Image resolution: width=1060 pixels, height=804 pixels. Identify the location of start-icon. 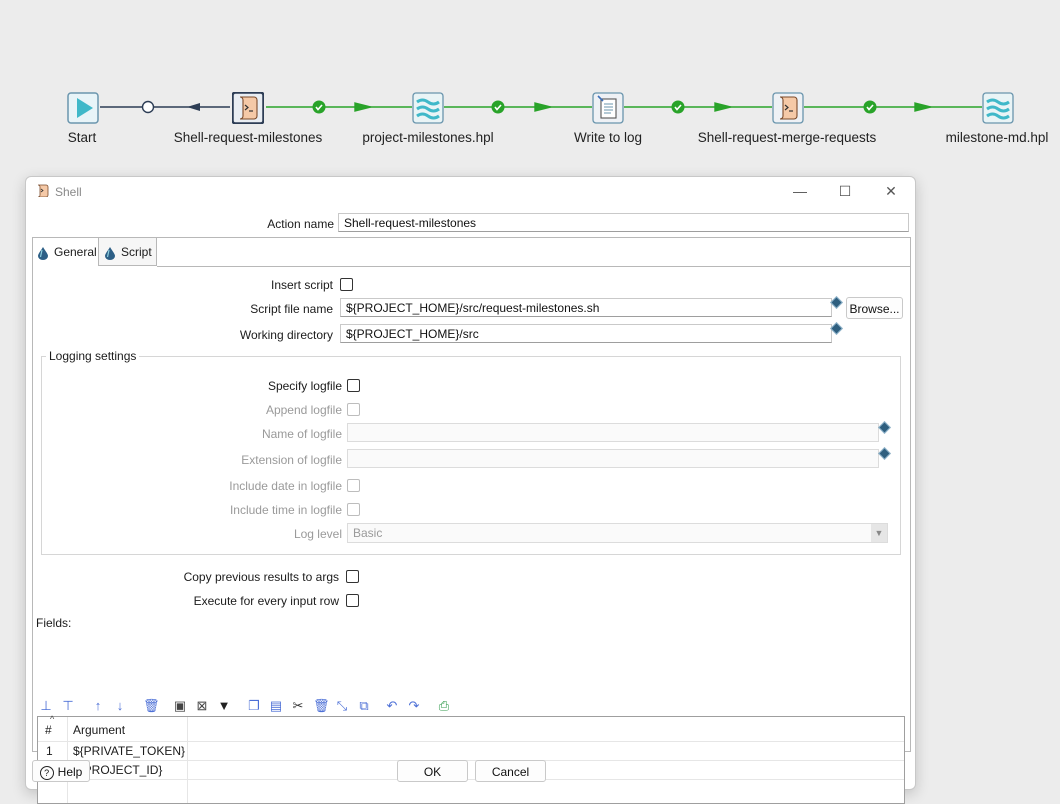
(83, 108).